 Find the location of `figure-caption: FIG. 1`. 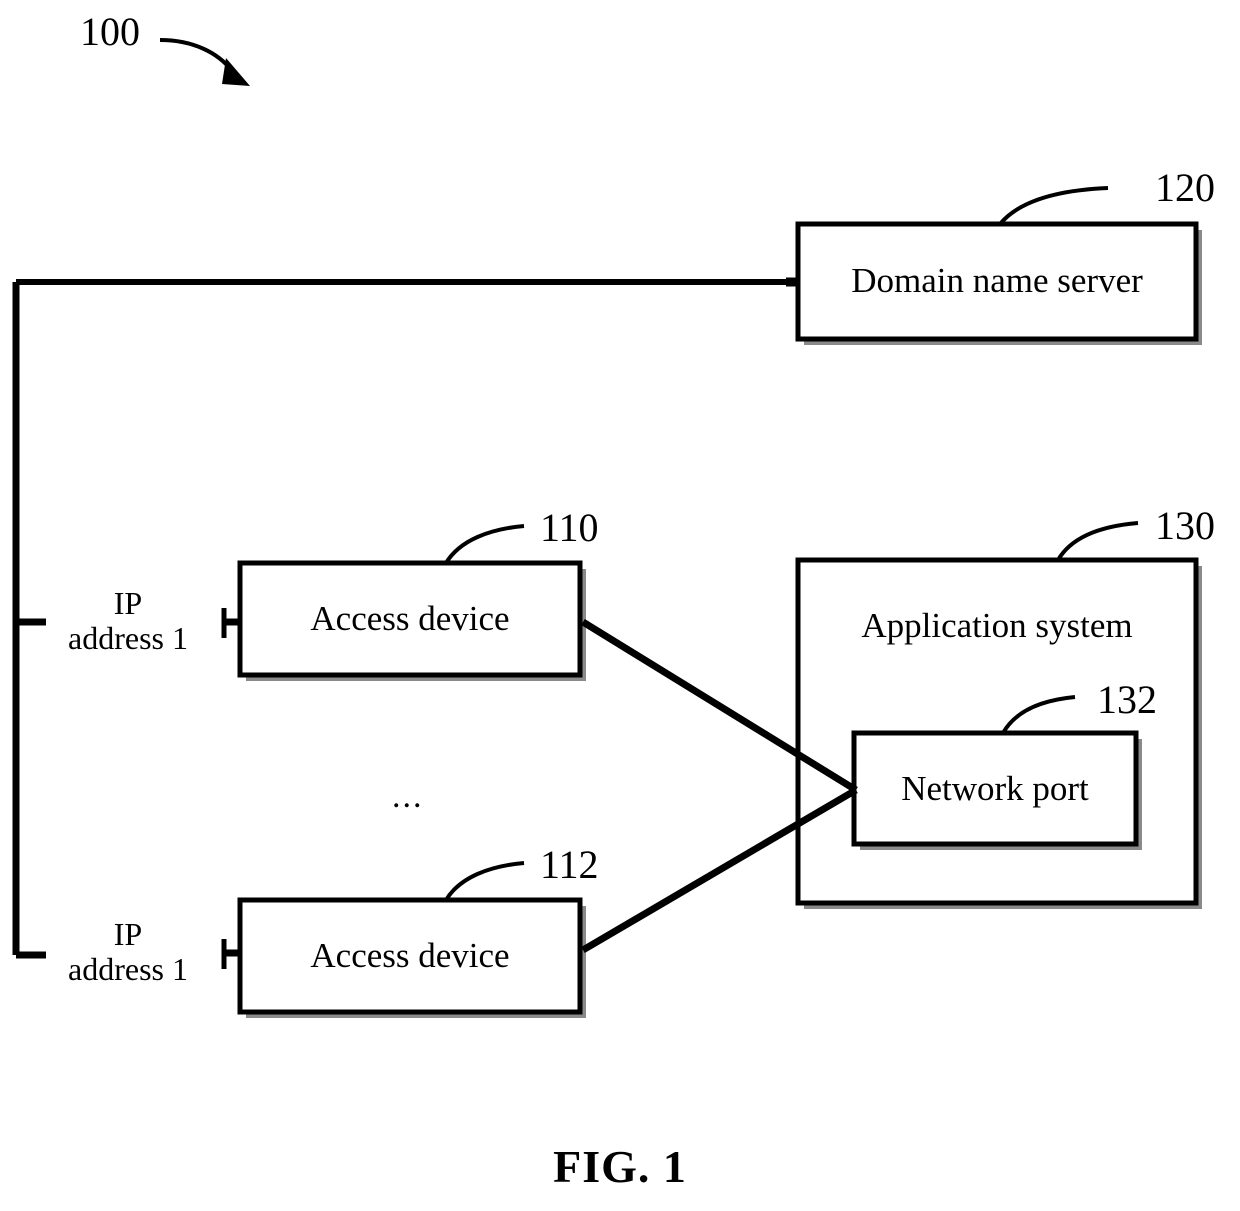

figure-caption: FIG. 1 is located at coordinates (620, 1166).